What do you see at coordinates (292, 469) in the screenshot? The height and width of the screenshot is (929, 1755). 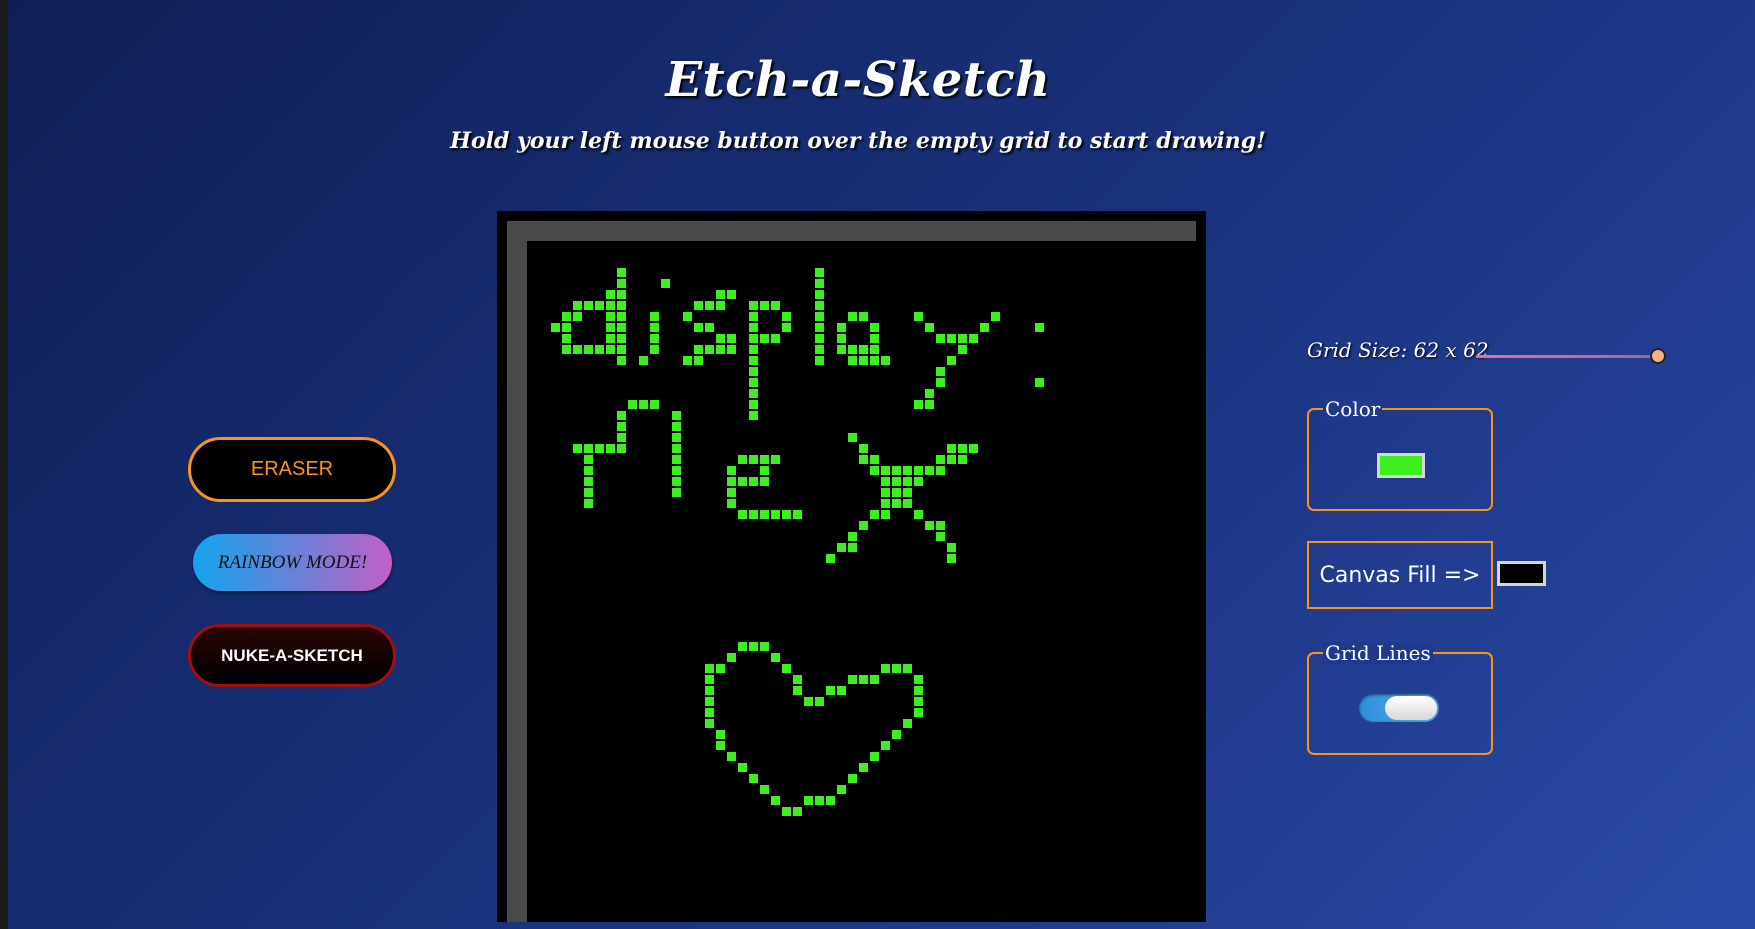 I see `eraser-button: ERASER` at bounding box center [292, 469].